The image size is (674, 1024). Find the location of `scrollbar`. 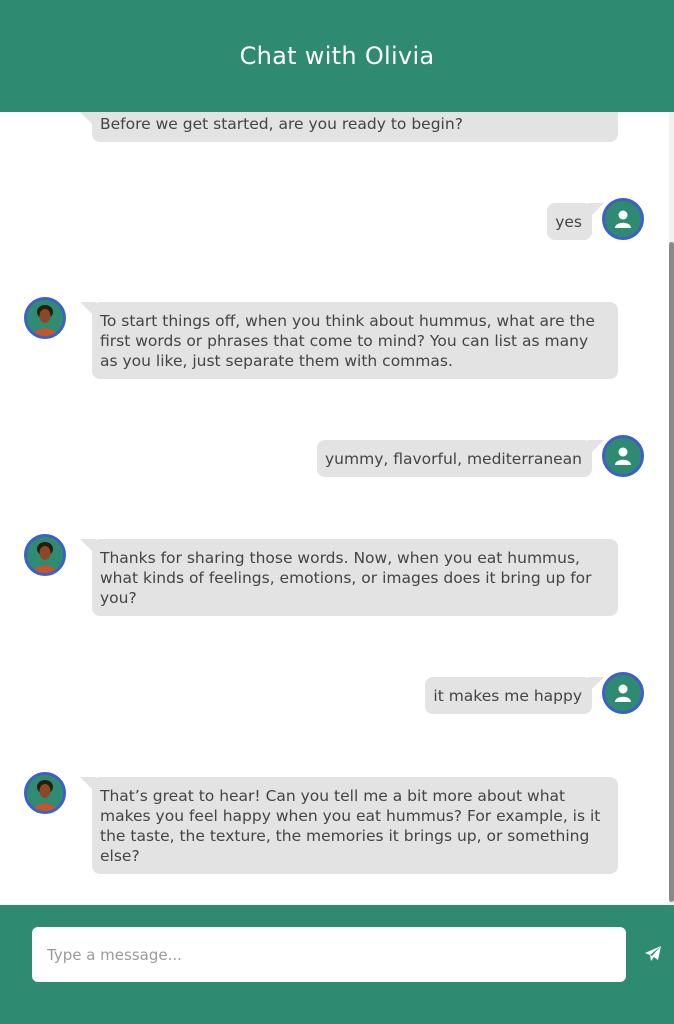

scrollbar is located at coordinates (671, 508).